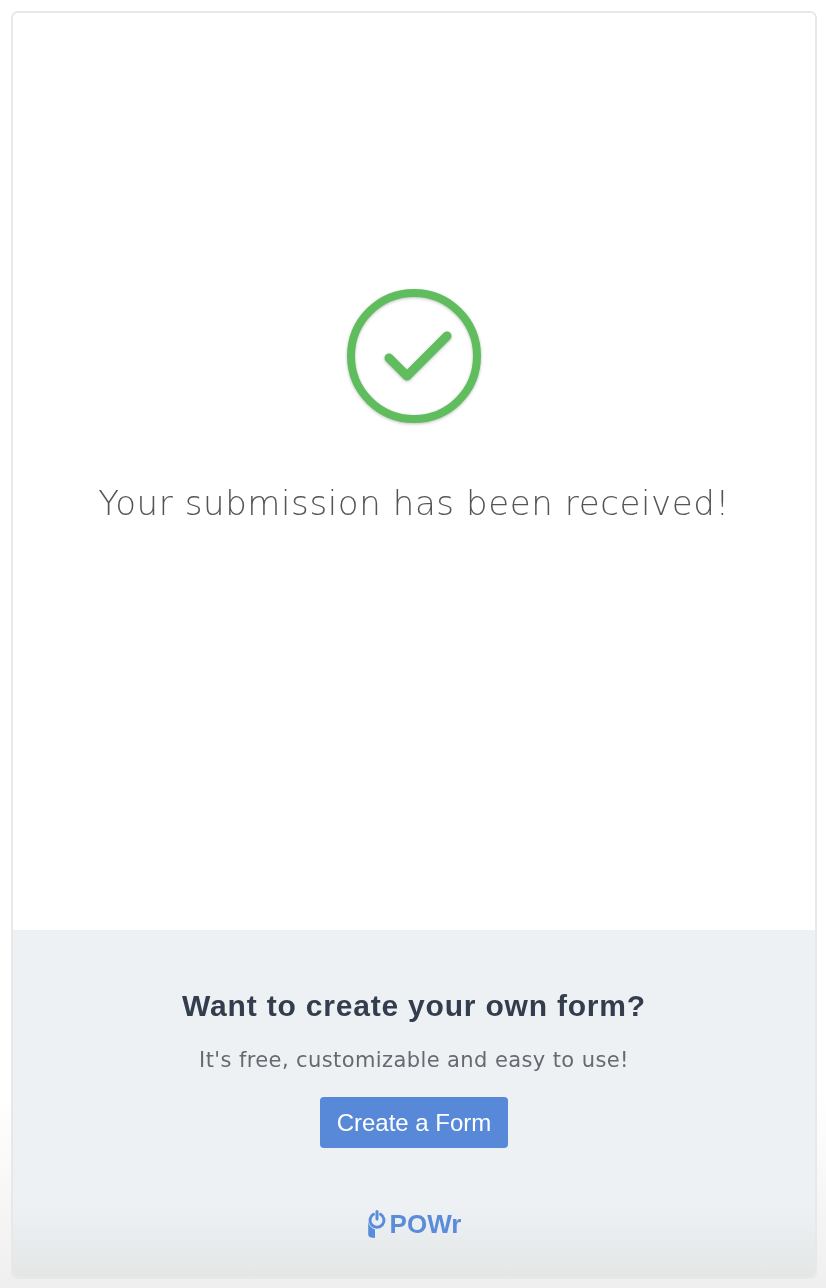  Describe the element at coordinates (414, 1224) in the screenshot. I see `brand-logo-link: POWr` at that location.